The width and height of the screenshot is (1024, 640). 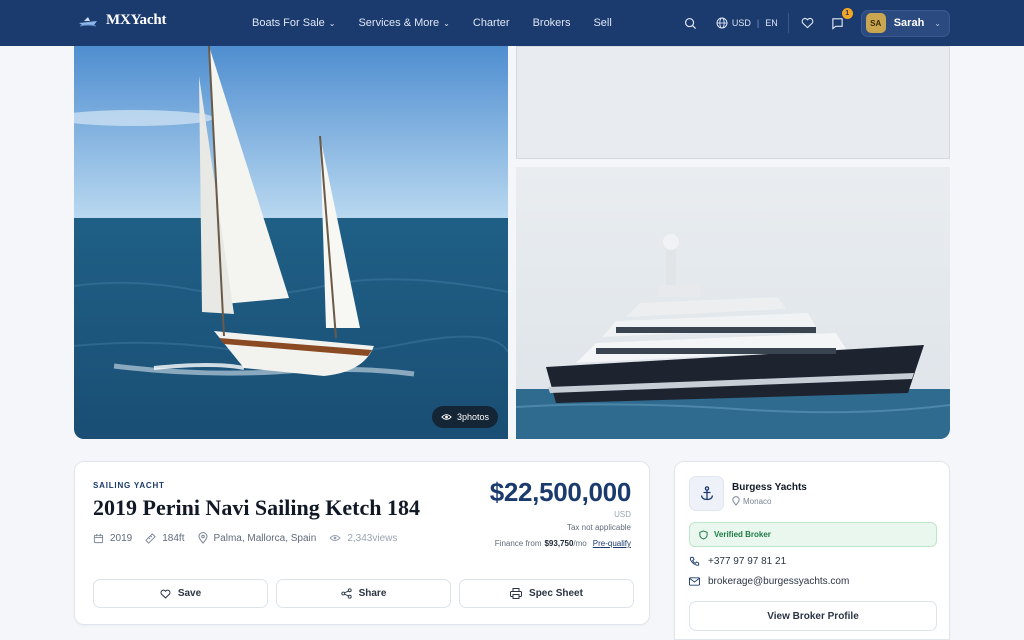 I want to click on calendar-icon, so click(x=98, y=538).